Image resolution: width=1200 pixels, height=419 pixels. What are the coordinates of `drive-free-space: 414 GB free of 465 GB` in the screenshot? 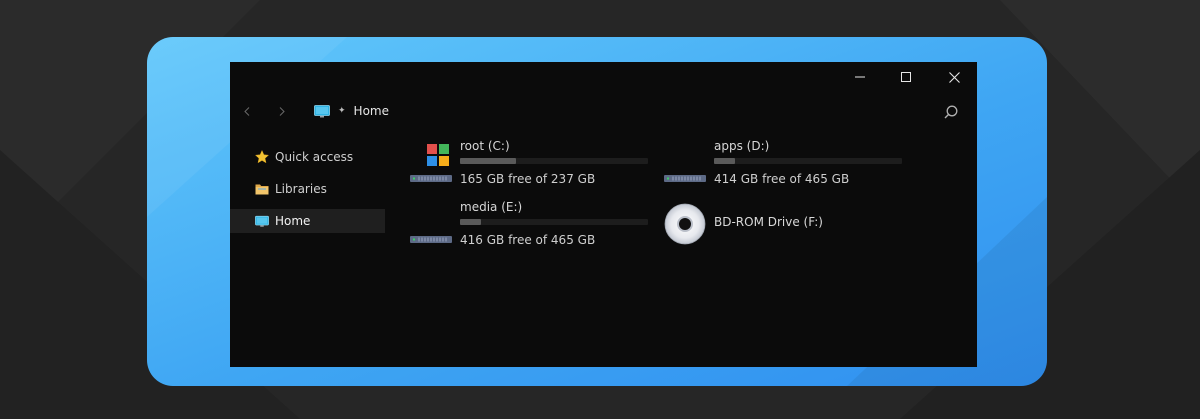 It's located at (782, 179).